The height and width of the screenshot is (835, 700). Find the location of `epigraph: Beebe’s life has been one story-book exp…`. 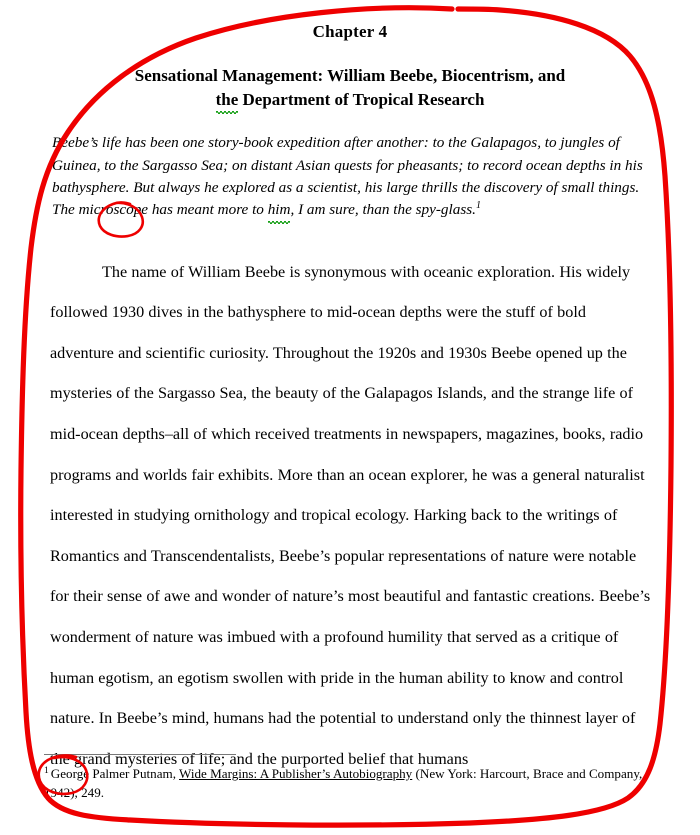

epigraph: Beebe’s life has been one story-book exp… is located at coordinates (350, 178).